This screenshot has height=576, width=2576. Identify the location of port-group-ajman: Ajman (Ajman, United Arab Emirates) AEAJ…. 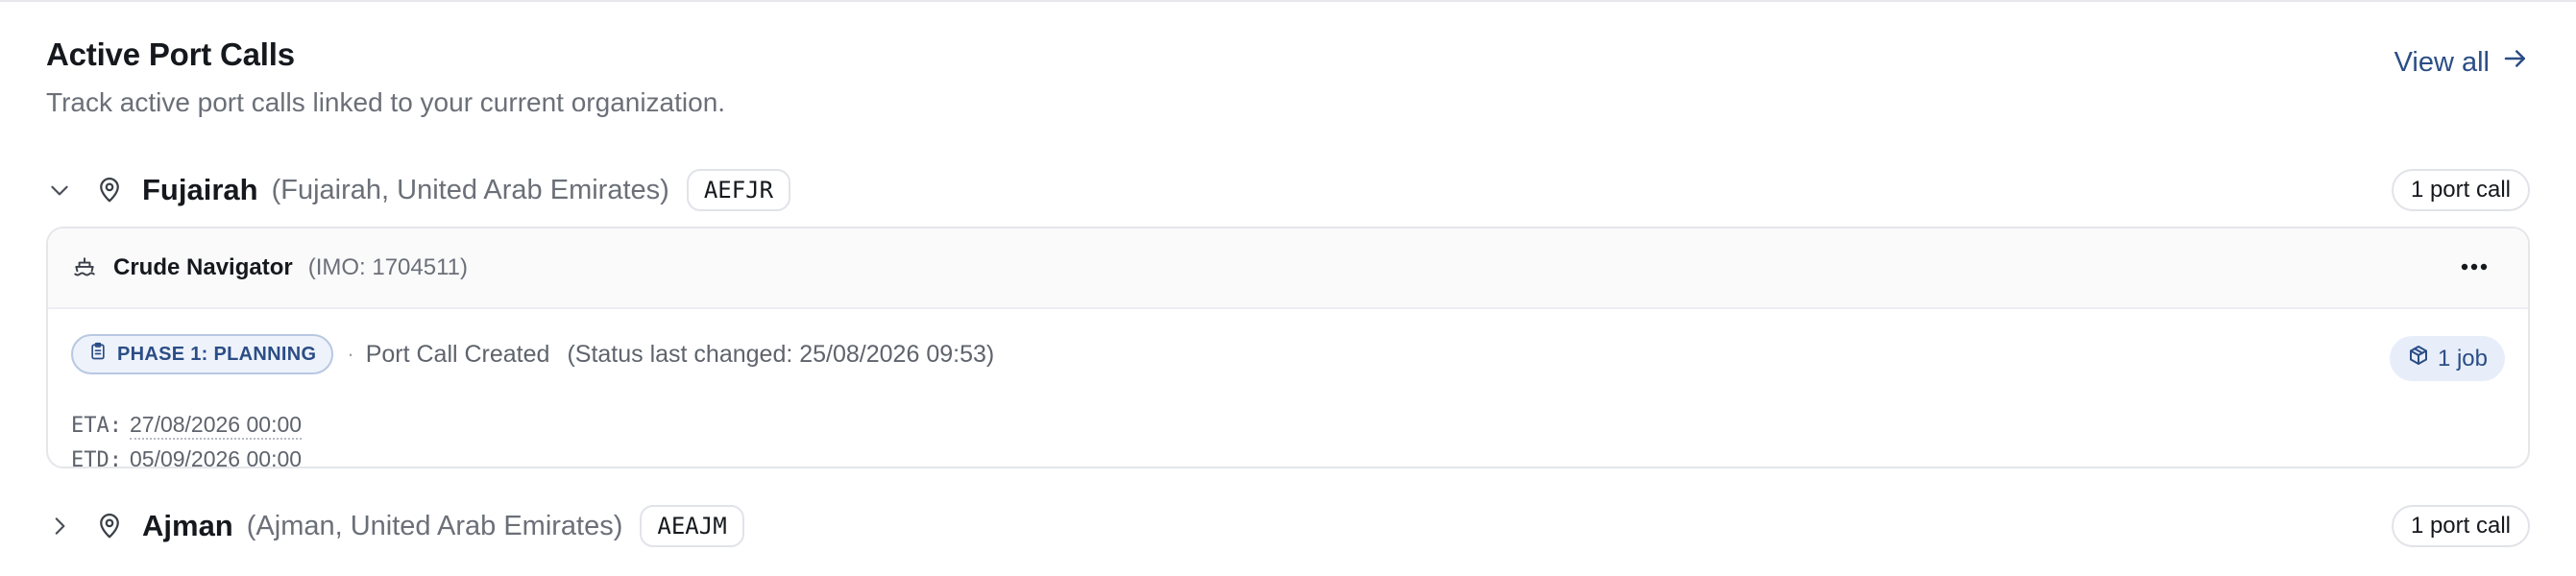
(1288, 526).